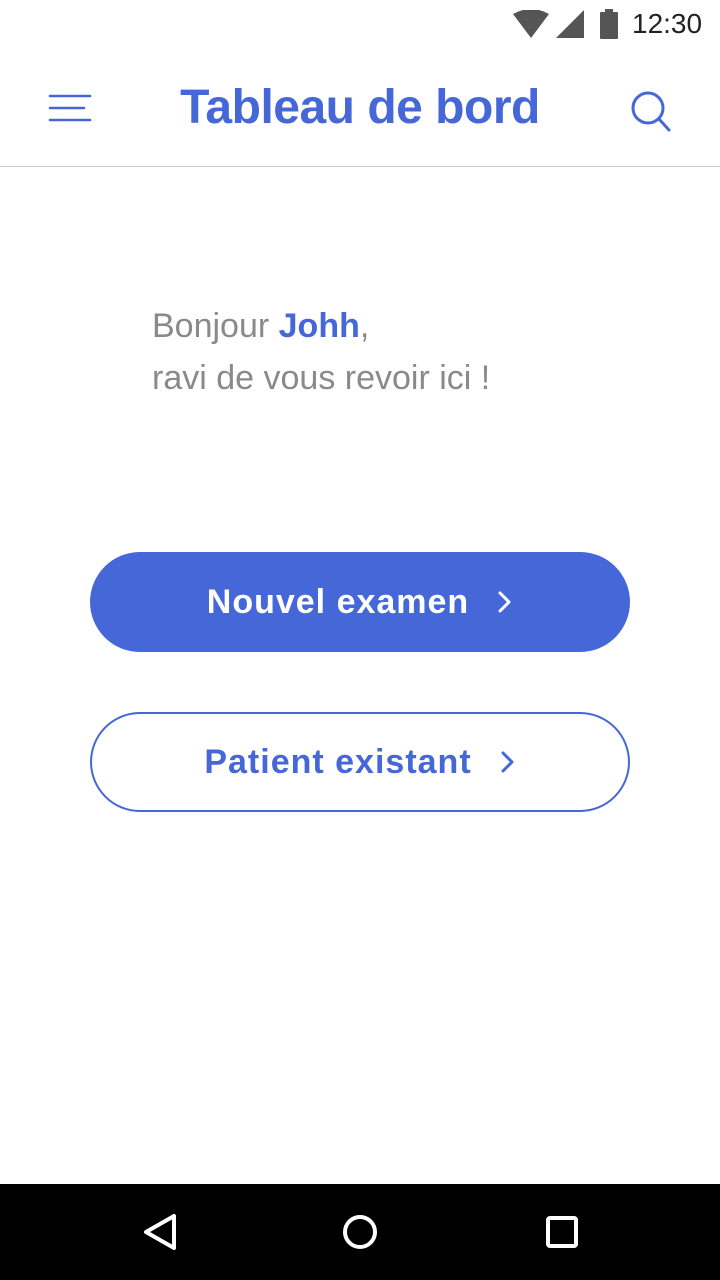  I want to click on greeting: Bonjour Johh, ravi de vous revoir ici !, so click(402, 352).